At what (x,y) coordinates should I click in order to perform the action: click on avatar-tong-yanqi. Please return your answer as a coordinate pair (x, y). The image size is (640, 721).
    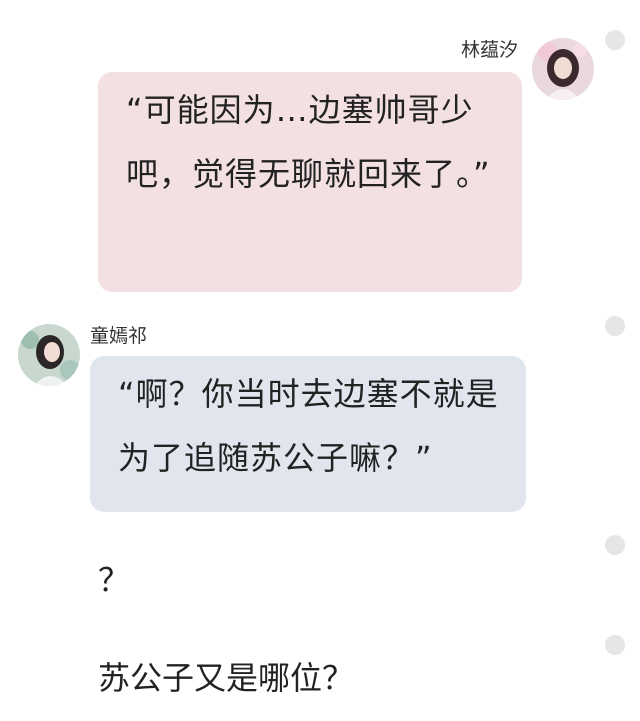
    Looking at the image, I should click on (49, 355).